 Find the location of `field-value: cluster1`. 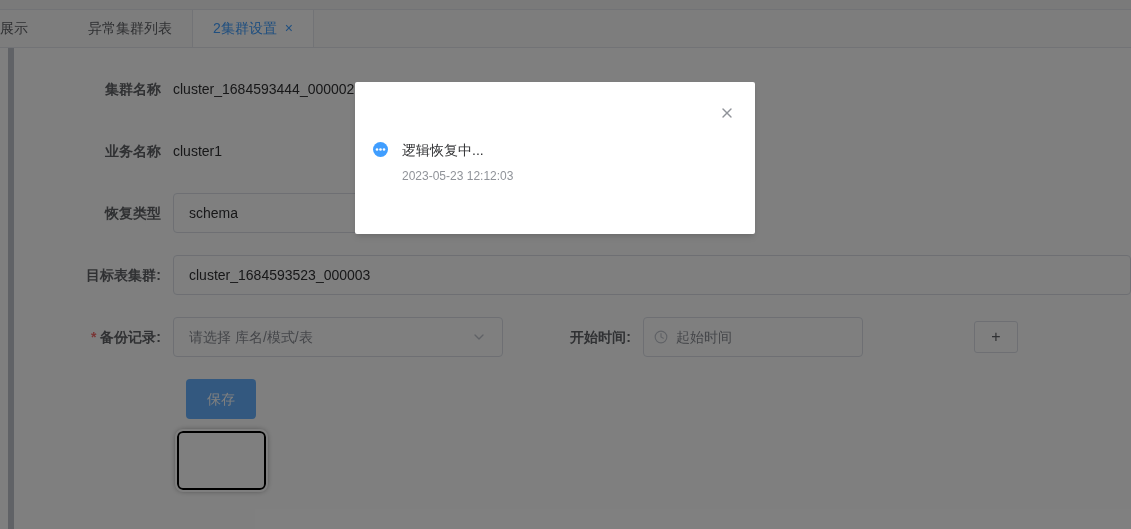

field-value: cluster1 is located at coordinates (198, 151).